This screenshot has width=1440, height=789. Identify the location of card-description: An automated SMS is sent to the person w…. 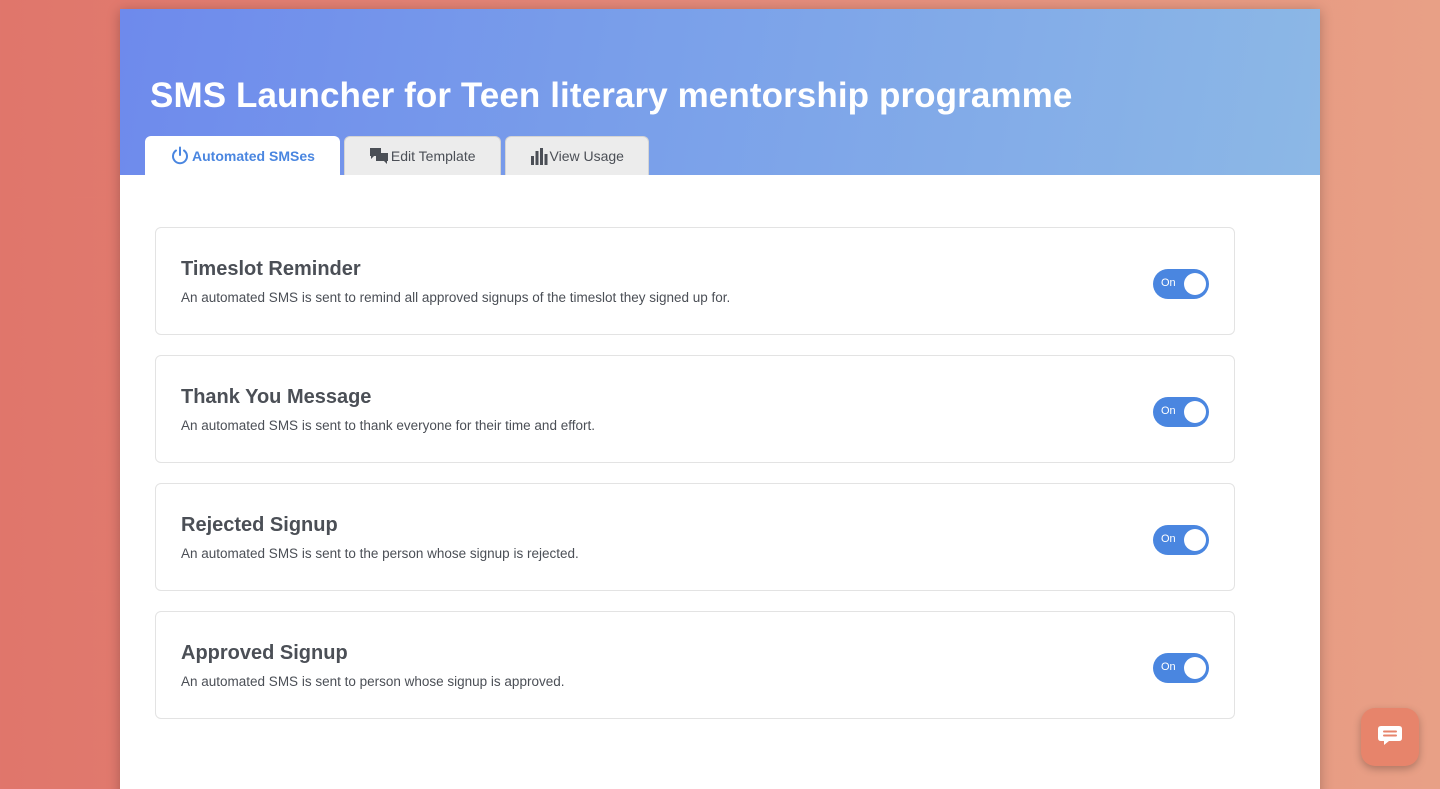
(380, 553).